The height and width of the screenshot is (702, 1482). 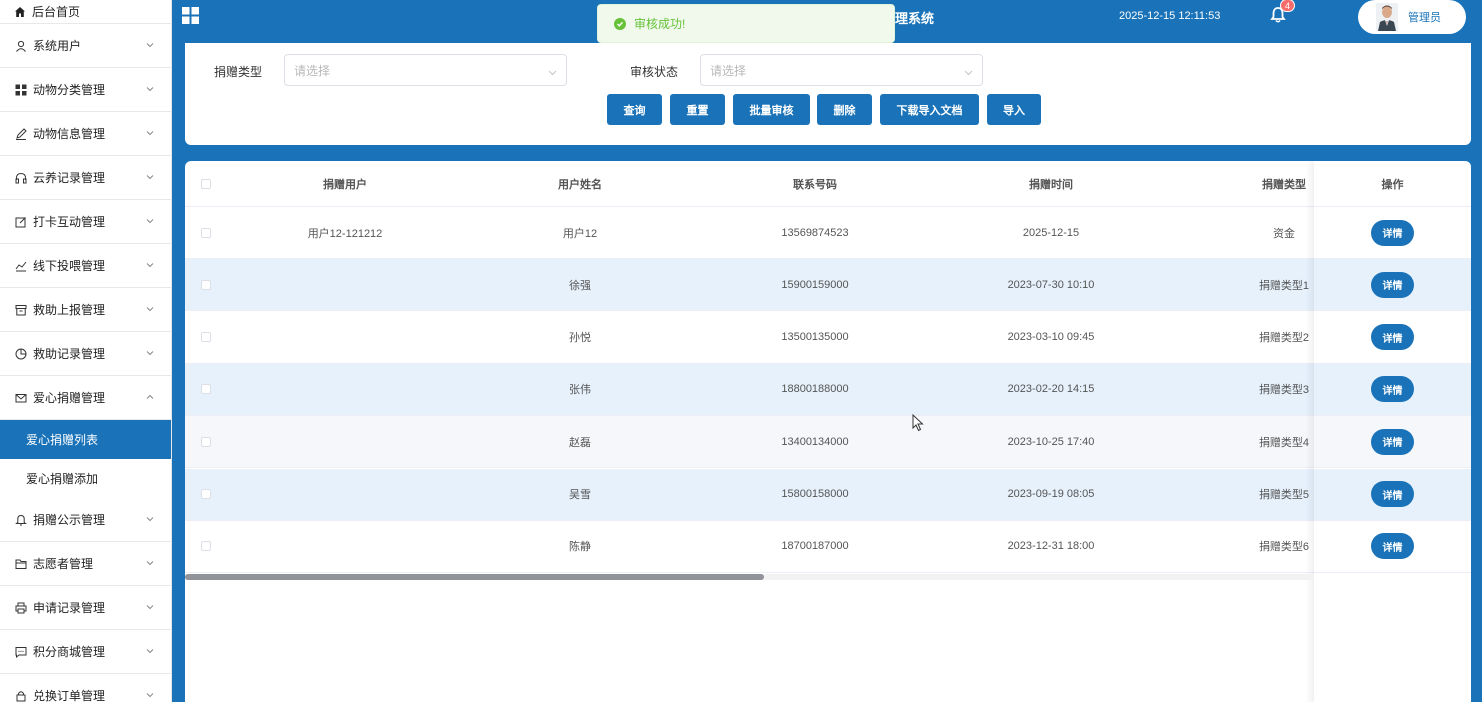 I want to click on table-row: 吴雪 15800158000 2023-09-19 08:05 捐赠类型5 详情, so click(x=828, y=494).